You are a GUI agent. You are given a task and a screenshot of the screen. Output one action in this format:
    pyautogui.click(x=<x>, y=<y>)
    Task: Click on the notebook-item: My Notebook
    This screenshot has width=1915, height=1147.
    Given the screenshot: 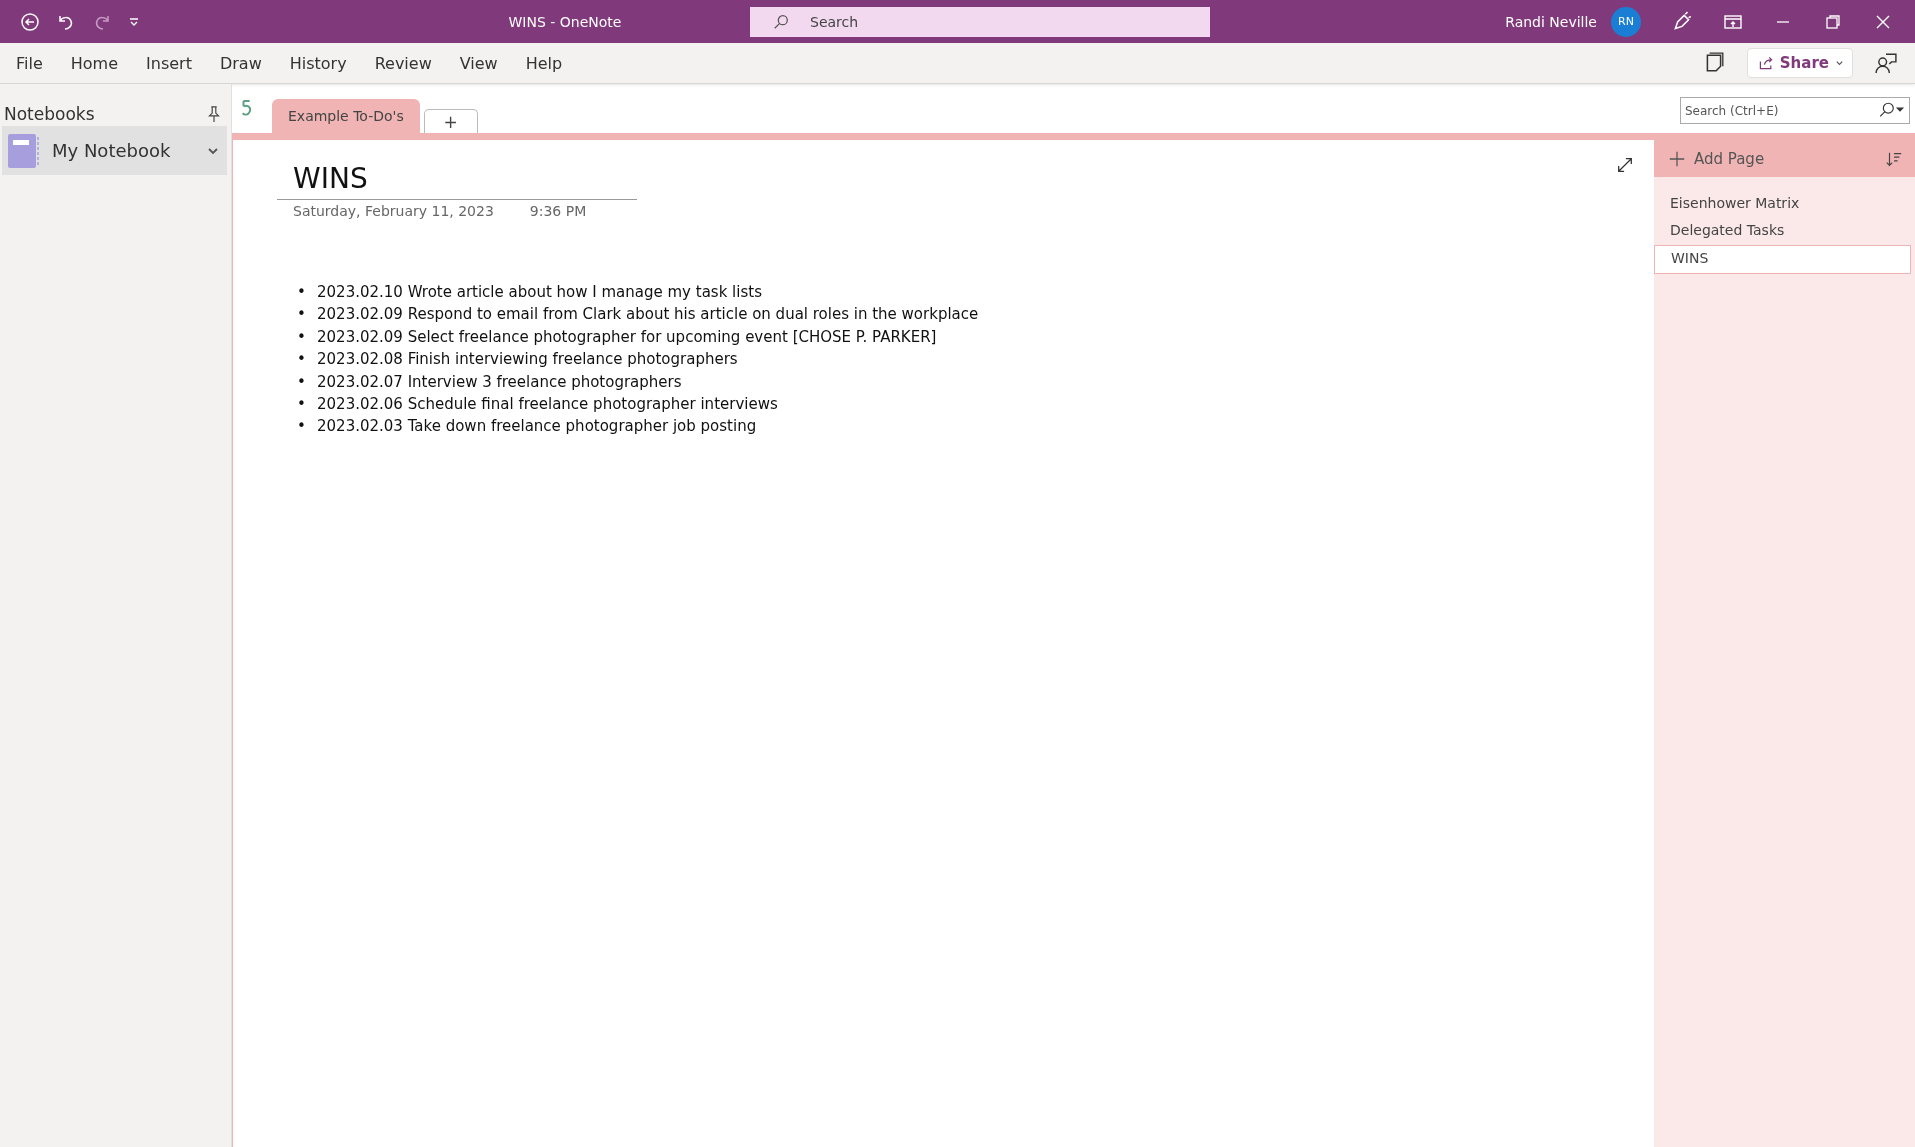 What is the action you would take?
    pyautogui.click(x=114, y=150)
    